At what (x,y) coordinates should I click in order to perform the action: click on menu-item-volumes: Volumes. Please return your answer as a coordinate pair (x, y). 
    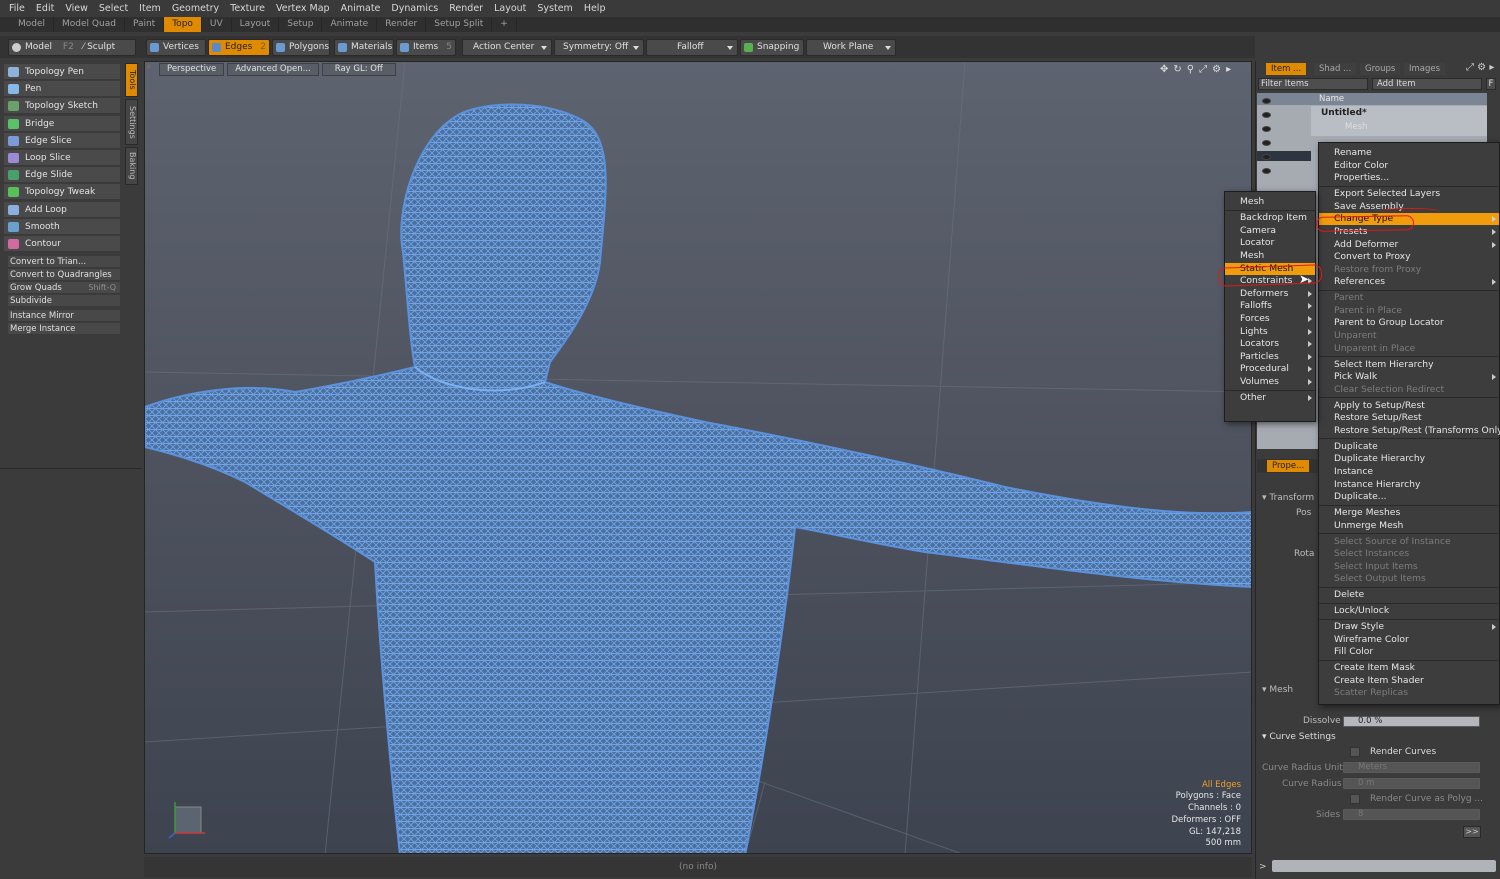
    Looking at the image, I should click on (1270, 382).